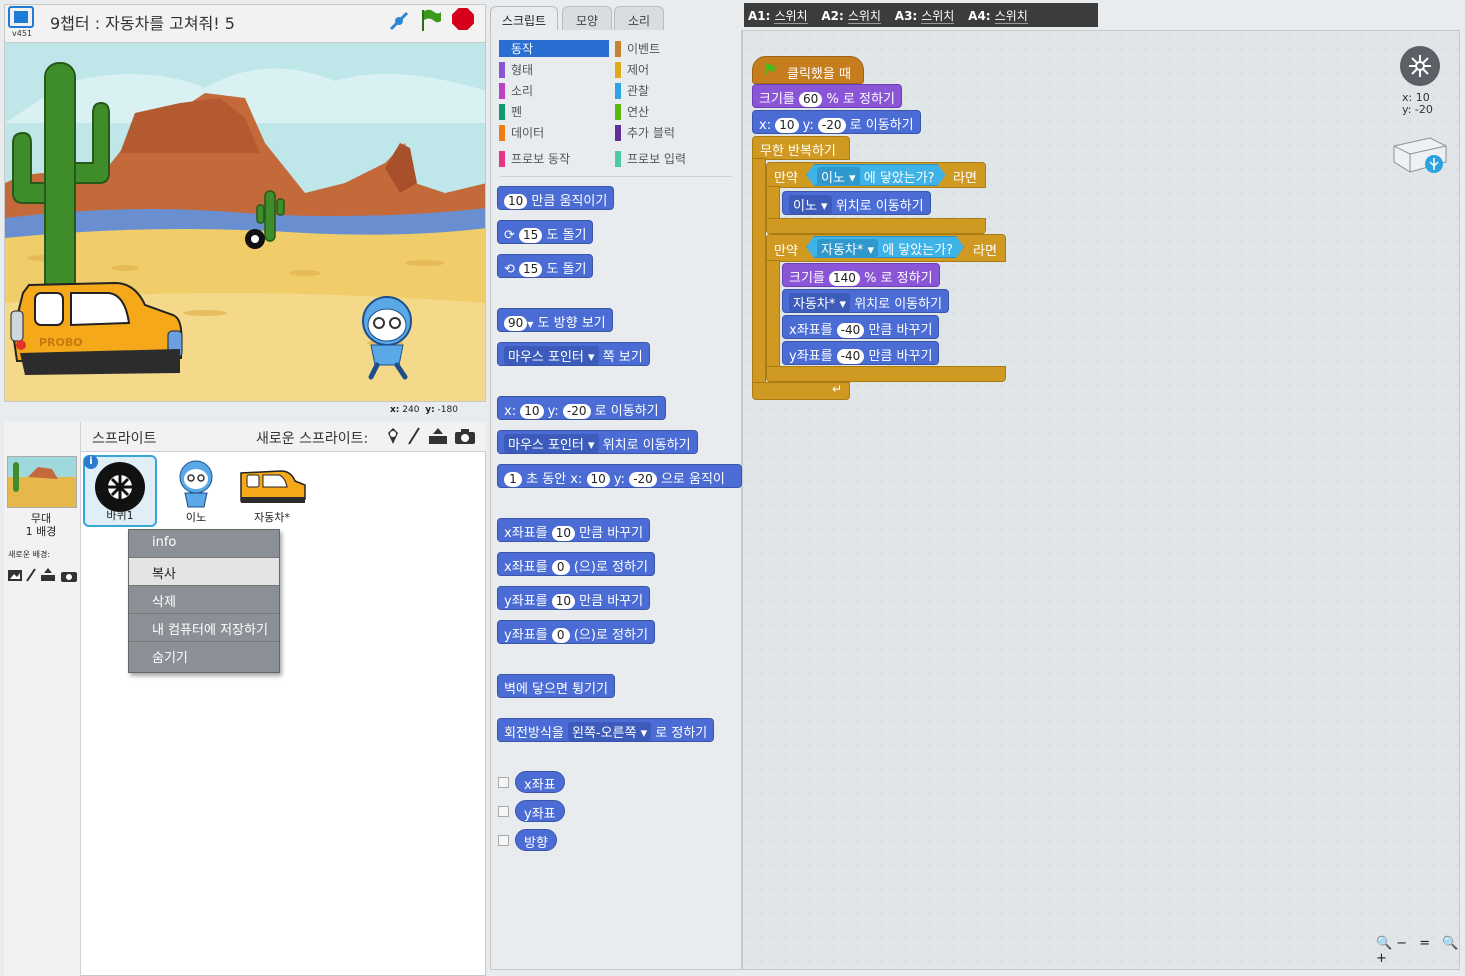  Describe the element at coordinates (885, 247) in the screenshot. I see `block-touching-car: 자동차* ▾ 에 닿았는가?` at that location.